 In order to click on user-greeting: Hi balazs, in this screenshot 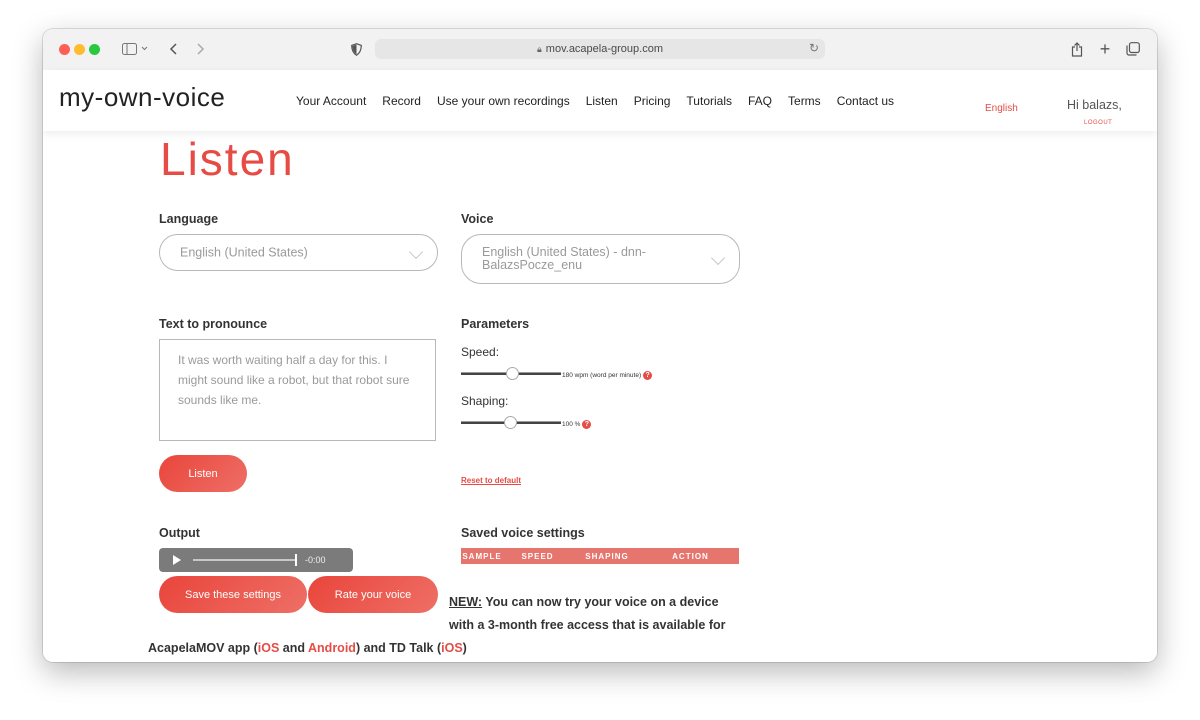, I will do `click(1094, 105)`.